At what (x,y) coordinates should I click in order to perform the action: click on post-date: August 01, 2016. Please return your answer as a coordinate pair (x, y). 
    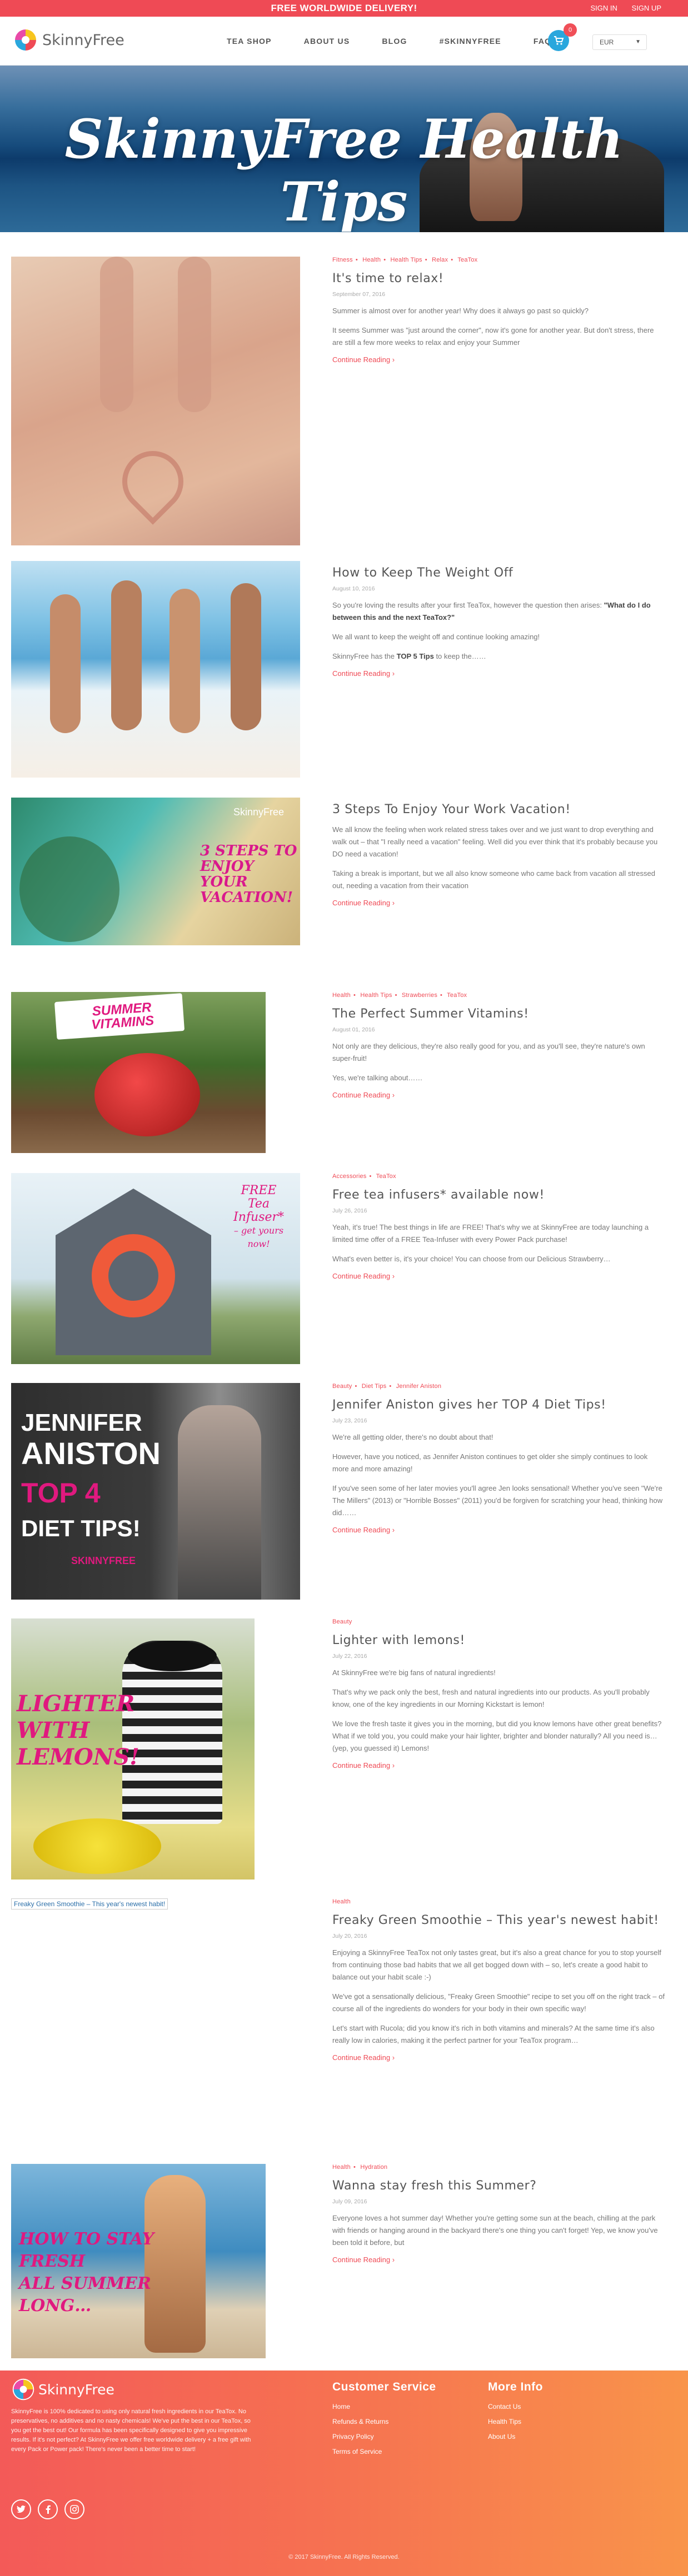
    Looking at the image, I should click on (353, 1029).